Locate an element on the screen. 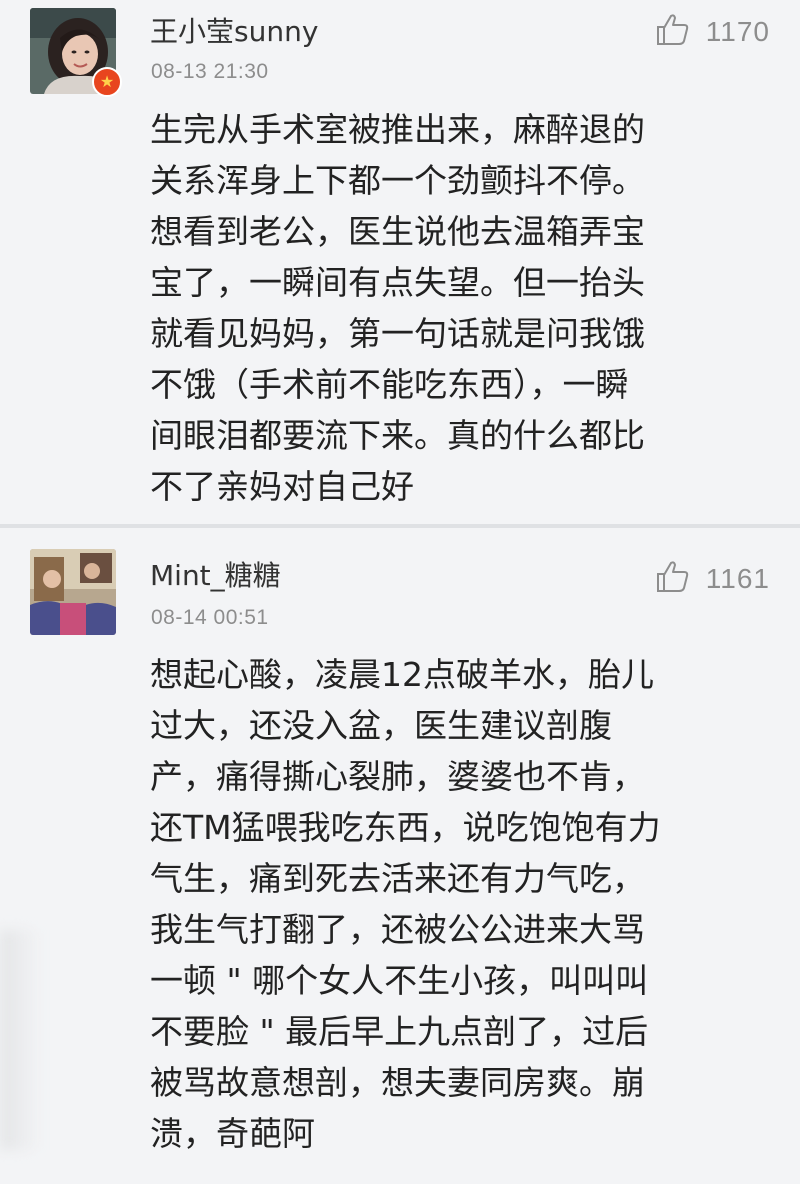 The height and width of the screenshot is (1184, 800). user-avatar is located at coordinates (73, 592).